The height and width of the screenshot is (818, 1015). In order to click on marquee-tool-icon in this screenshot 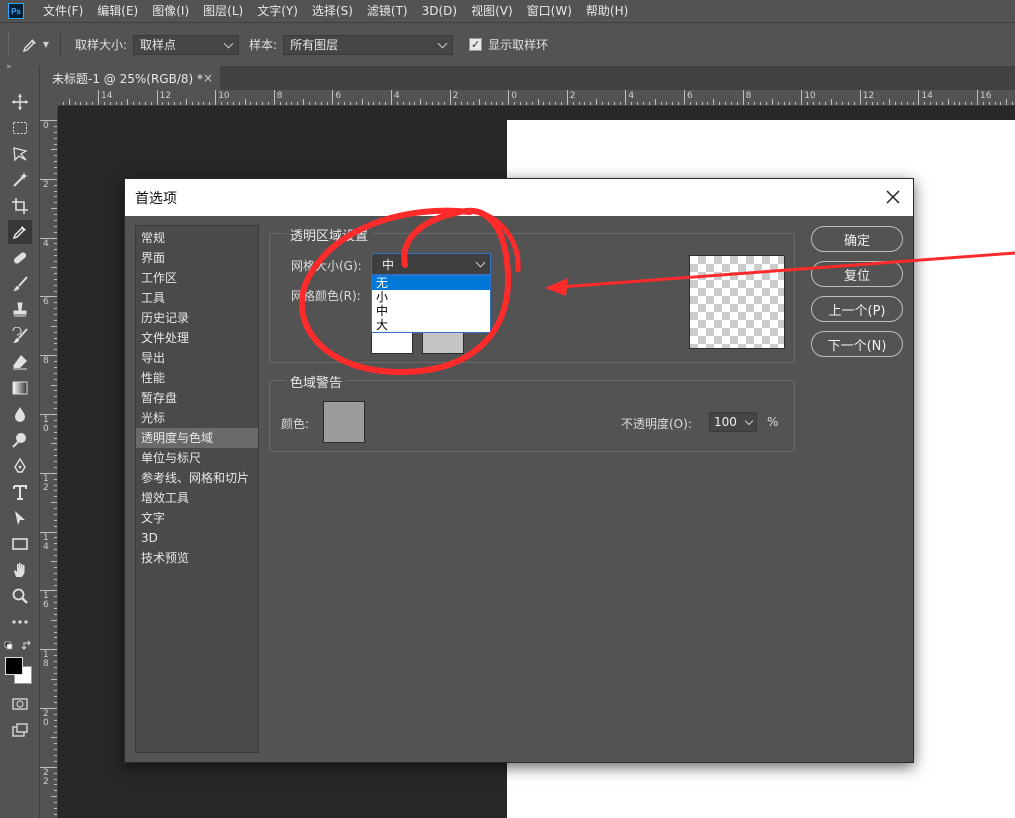, I will do `click(20, 128)`.